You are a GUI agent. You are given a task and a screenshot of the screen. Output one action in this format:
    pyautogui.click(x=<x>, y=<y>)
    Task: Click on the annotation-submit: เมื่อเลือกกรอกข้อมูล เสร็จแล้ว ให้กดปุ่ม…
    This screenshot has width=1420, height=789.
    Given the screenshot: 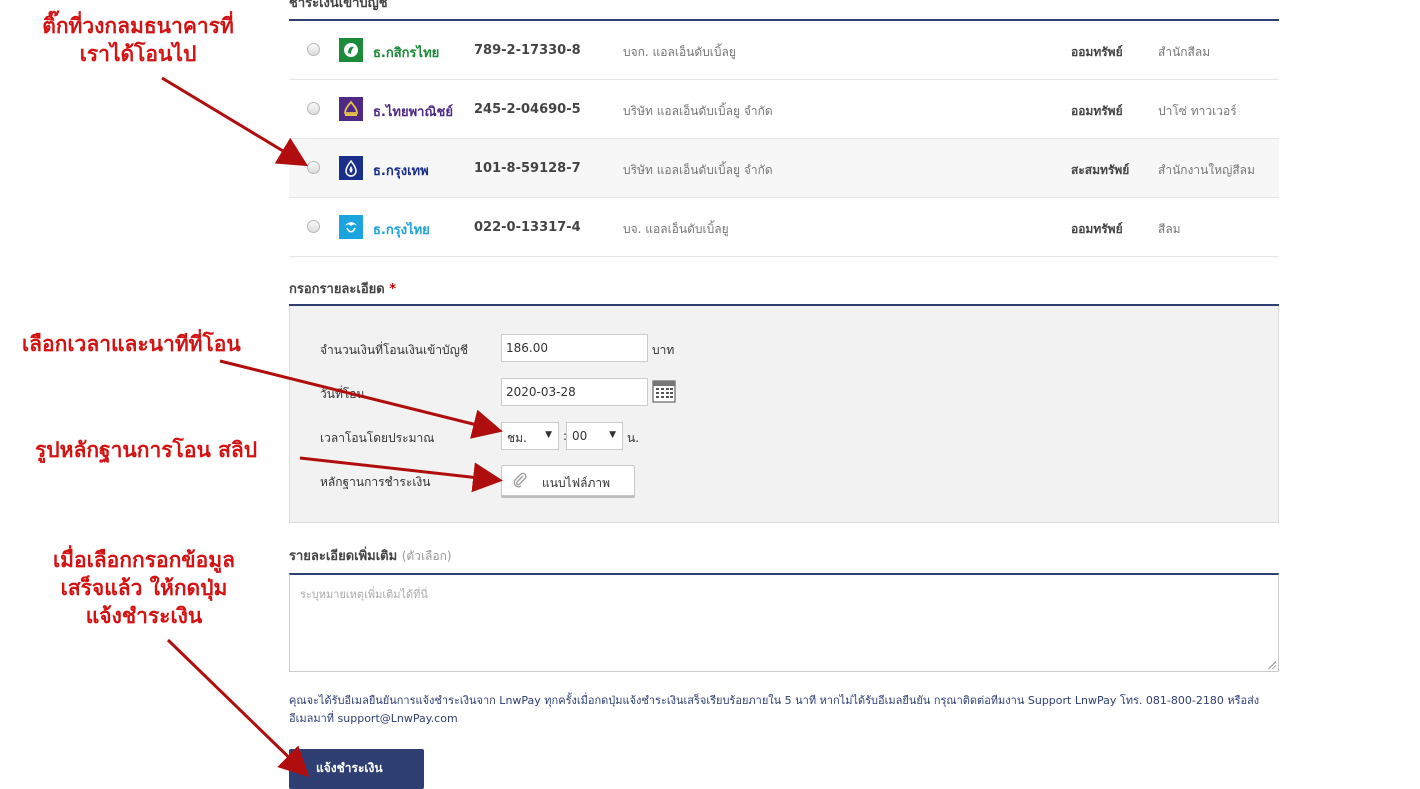 What is the action you would take?
    pyautogui.click(x=144, y=588)
    